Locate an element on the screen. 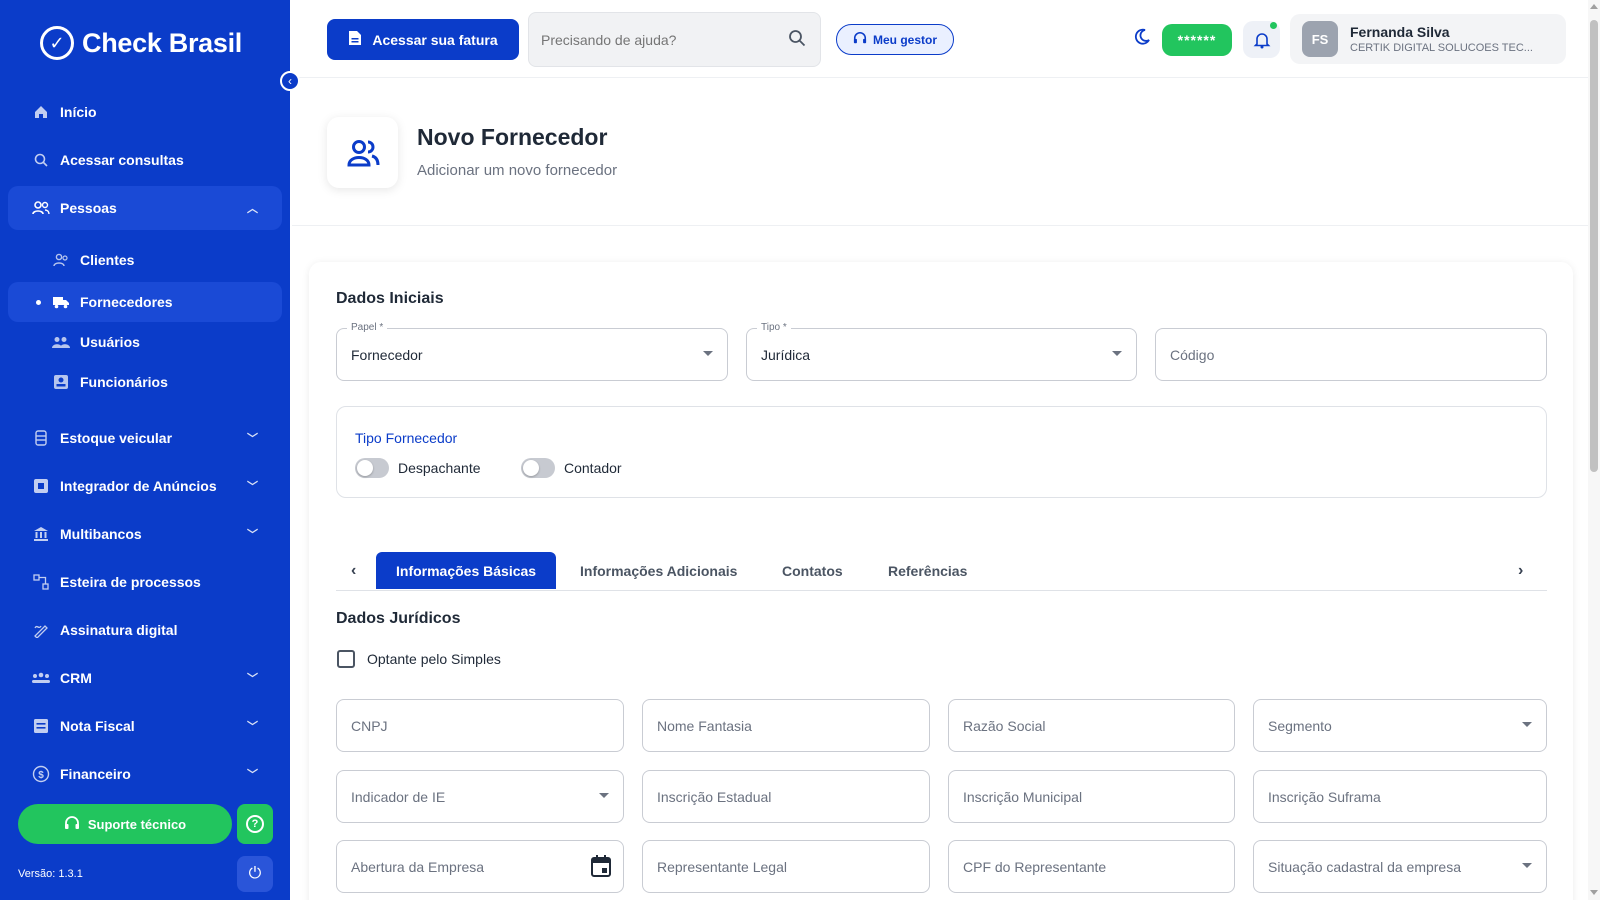  abertura-empresa-input: Abertura da Empresa is located at coordinates (480, 866).